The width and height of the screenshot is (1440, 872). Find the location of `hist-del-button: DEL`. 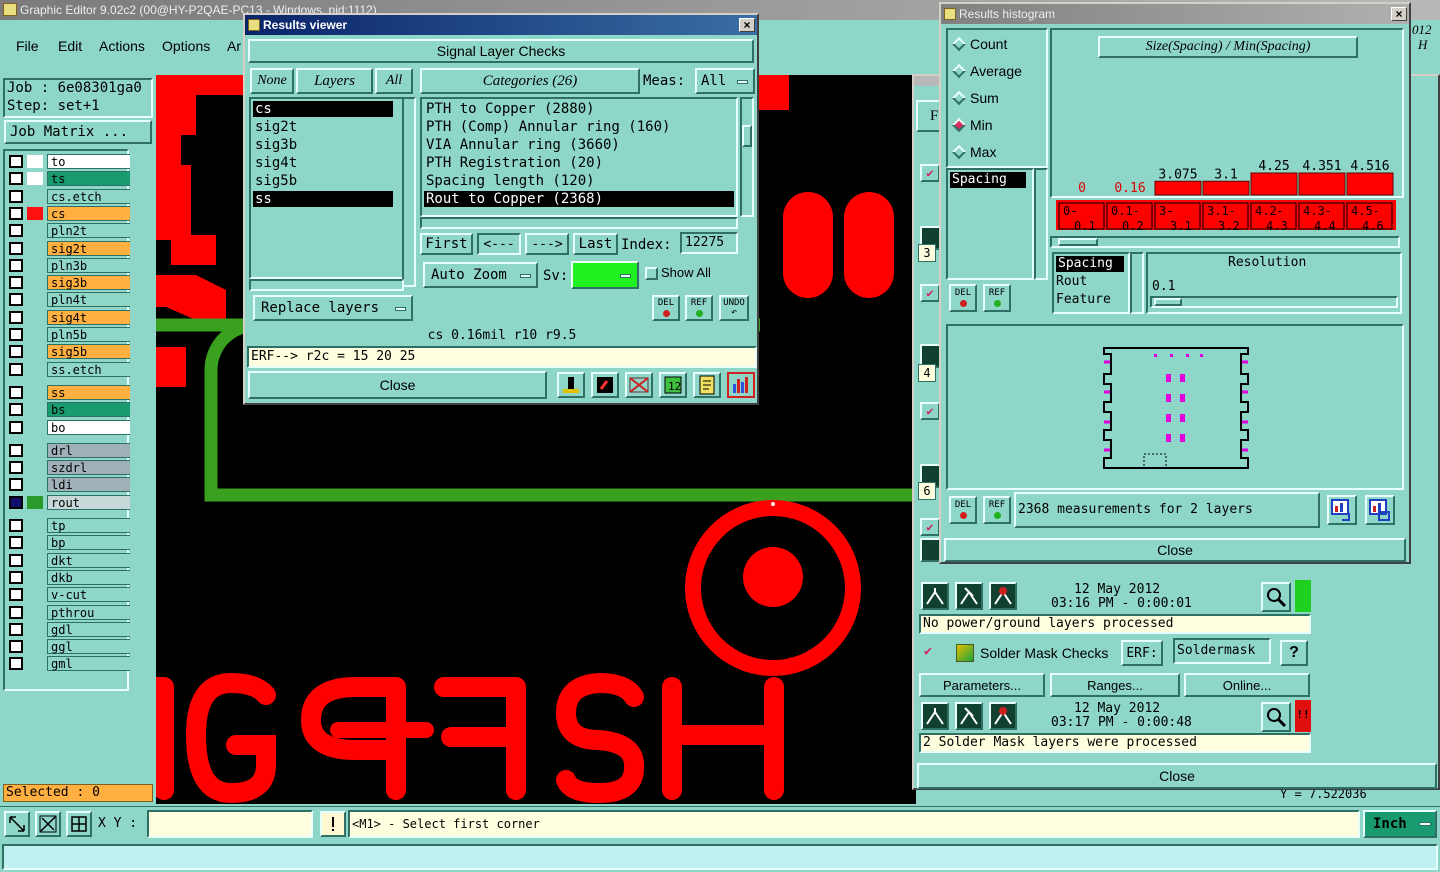

hist-del-button: DEL is located at coordinates (963, 298).